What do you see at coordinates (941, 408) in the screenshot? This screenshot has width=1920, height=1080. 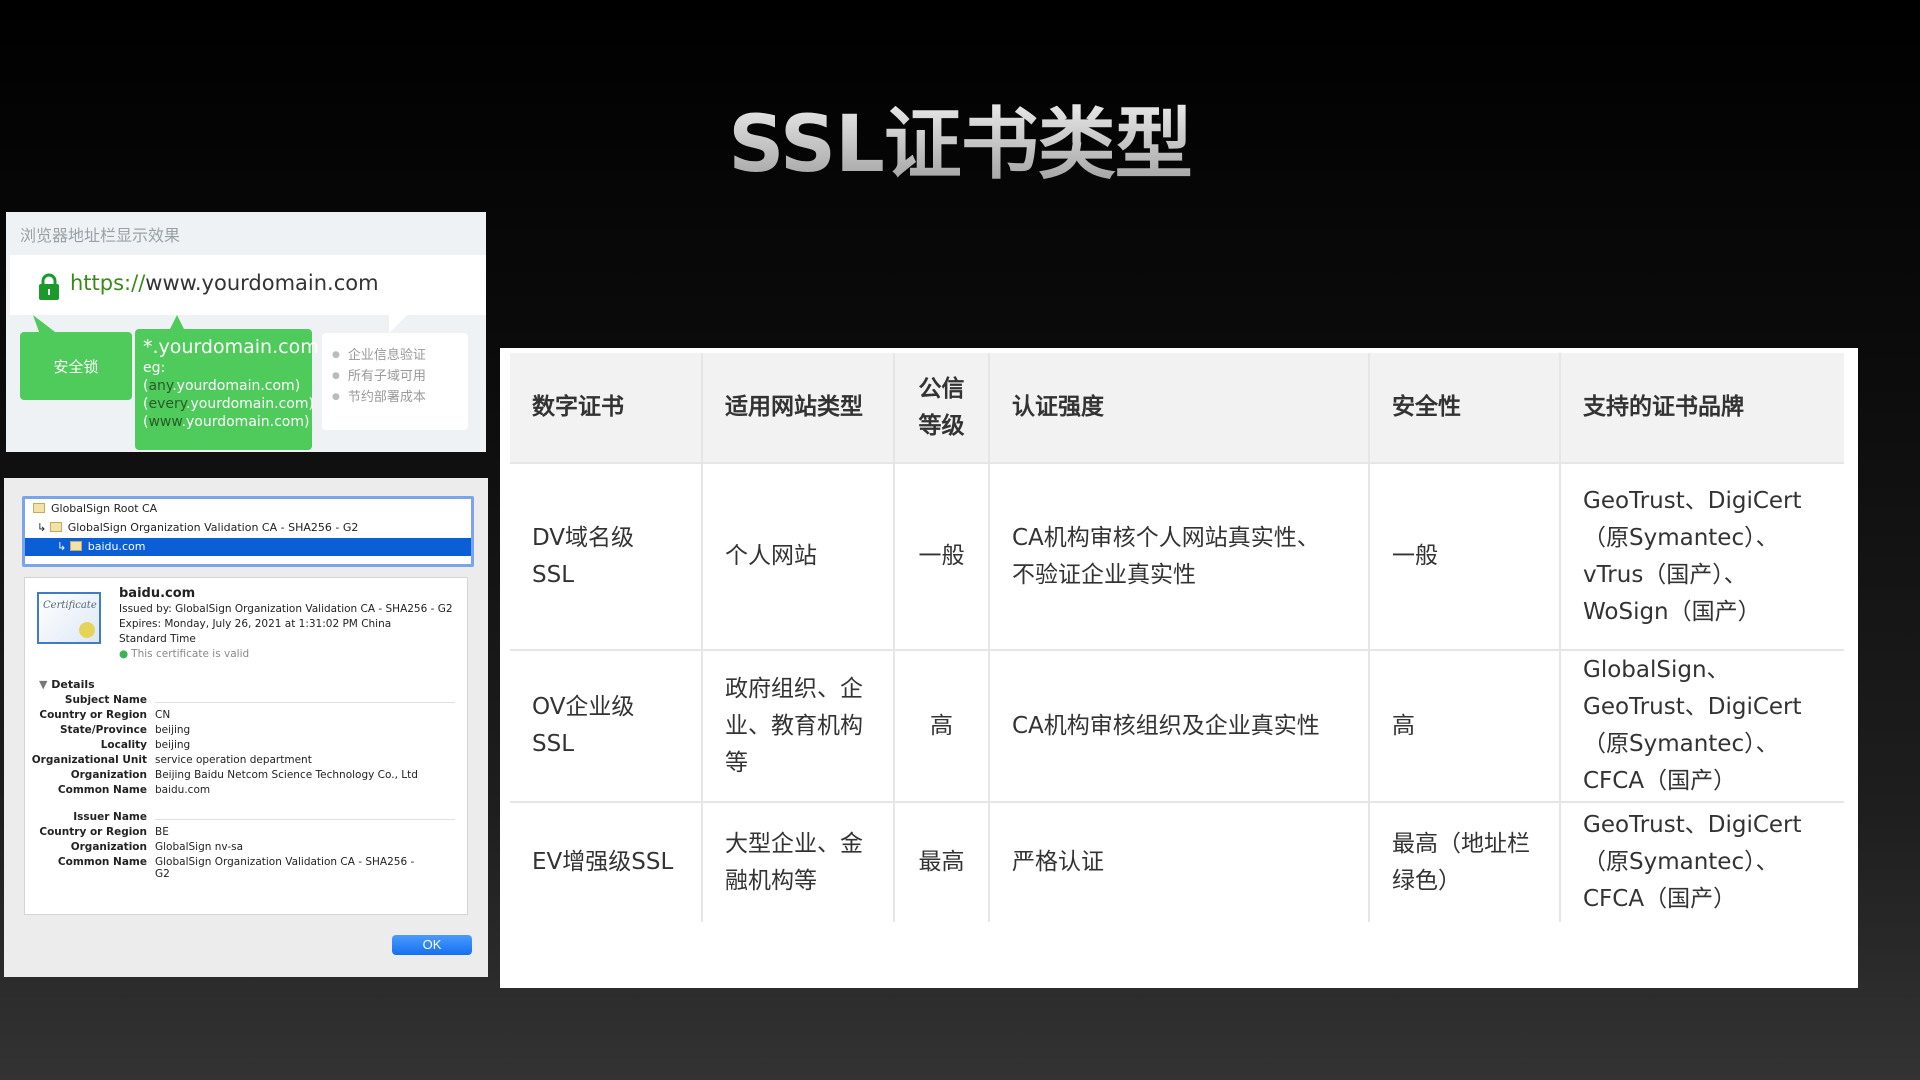 I see `column-header: 公信 等级` at bounding box center [941, 408].